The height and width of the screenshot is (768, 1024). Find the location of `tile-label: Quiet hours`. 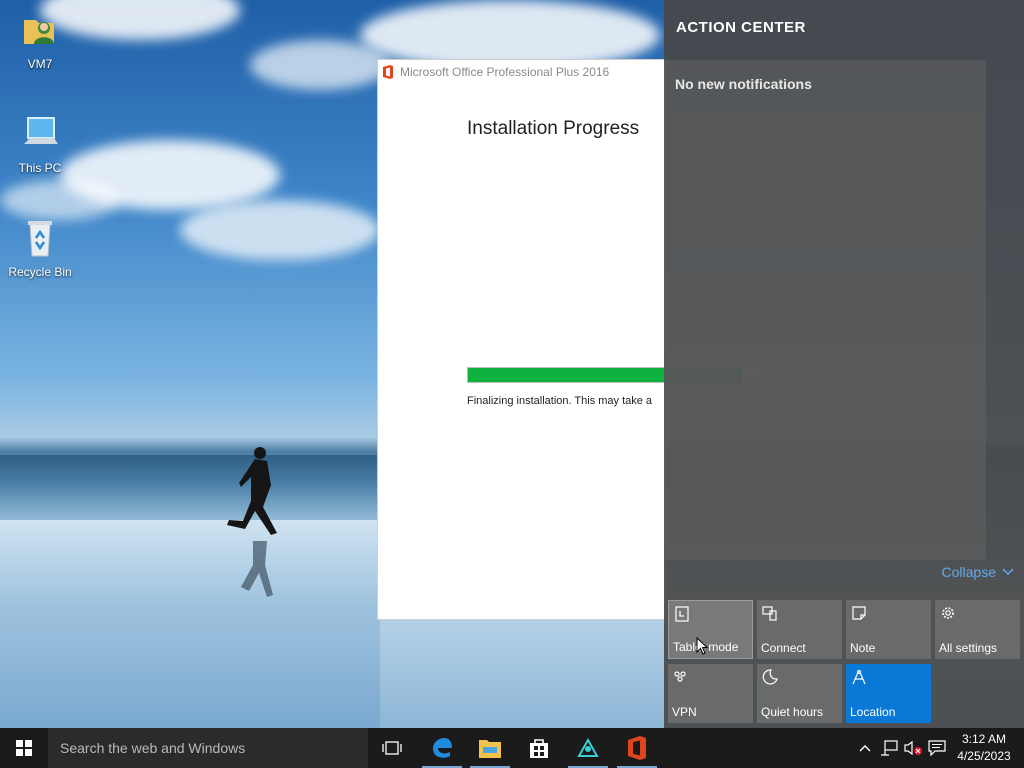

tile-label: Quiet hours is located at coordinates (792, 712).